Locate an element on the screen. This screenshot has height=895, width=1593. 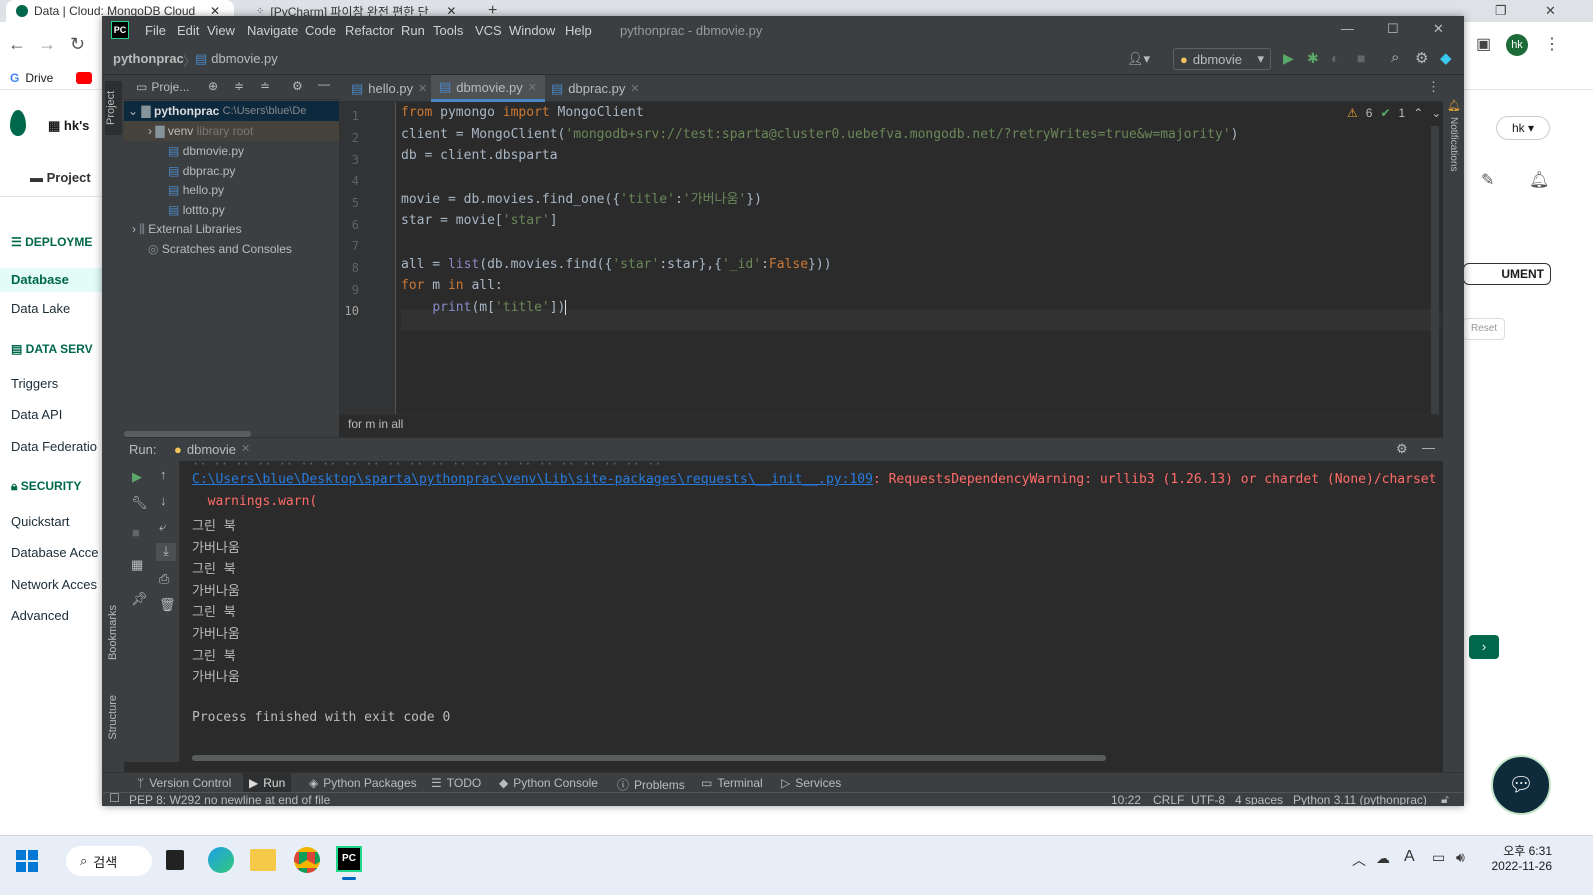
chat-support-button: 💬︎ is located at coordinates (1521, 785).